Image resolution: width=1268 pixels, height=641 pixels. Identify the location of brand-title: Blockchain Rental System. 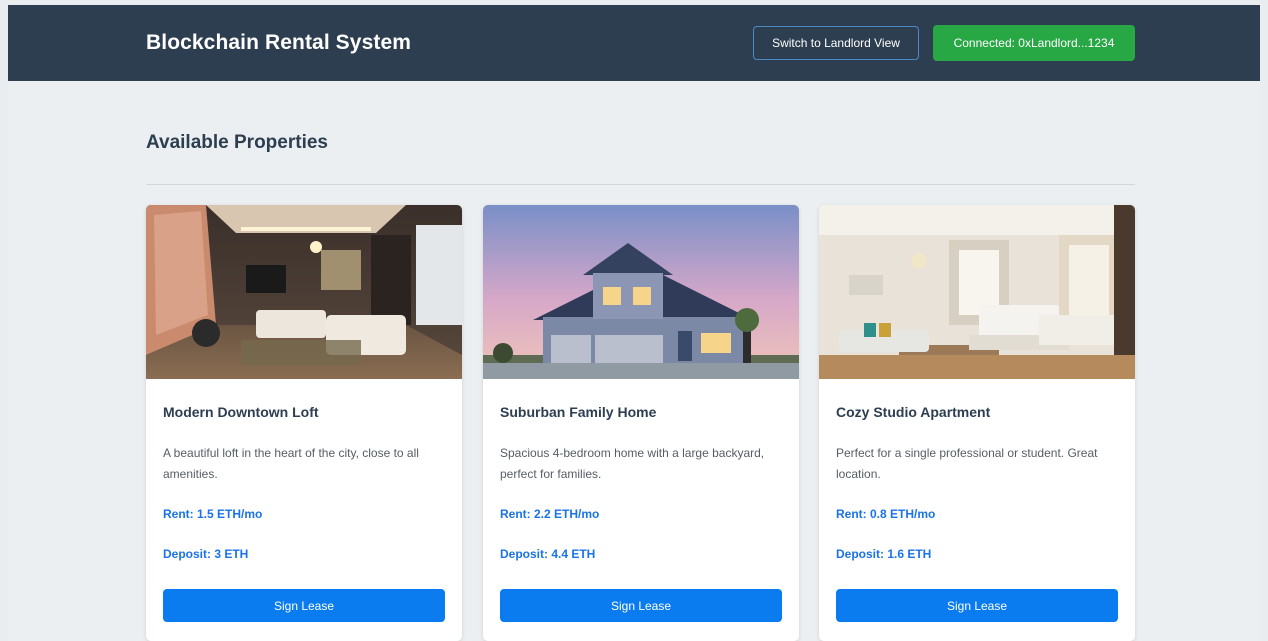
(278, 42).